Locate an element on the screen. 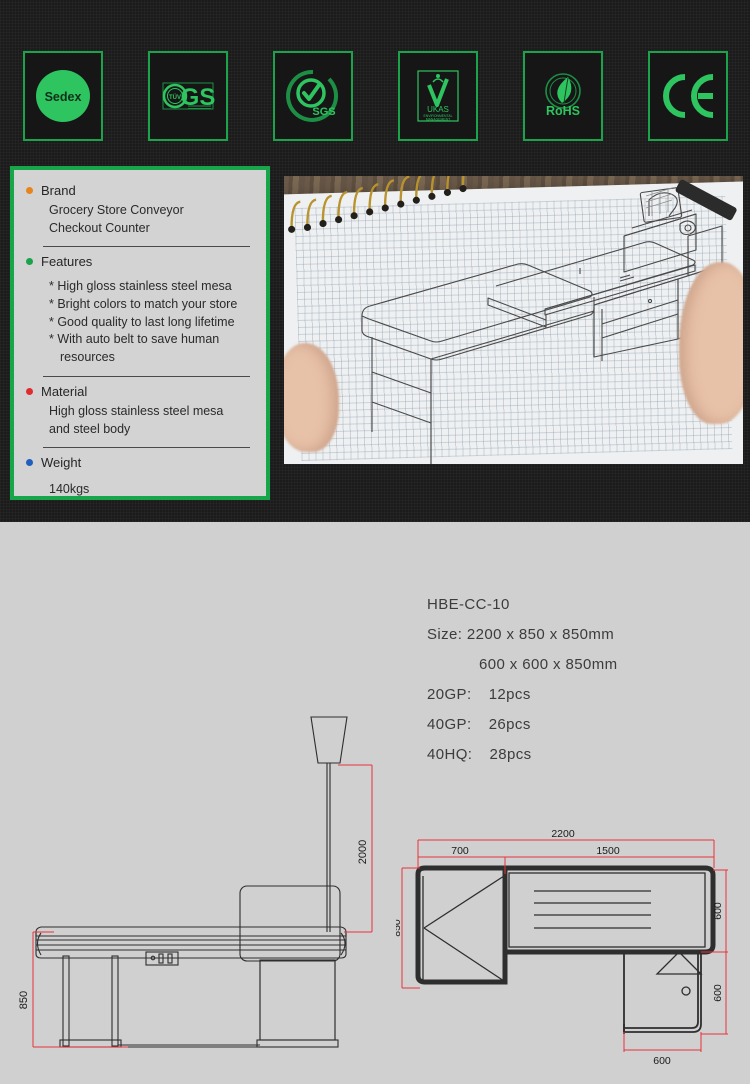 This screenshot has width=750, height=1084. brand-value: Grocery Store Conveyor Checkout Counter is located at coordinates (140, 220).